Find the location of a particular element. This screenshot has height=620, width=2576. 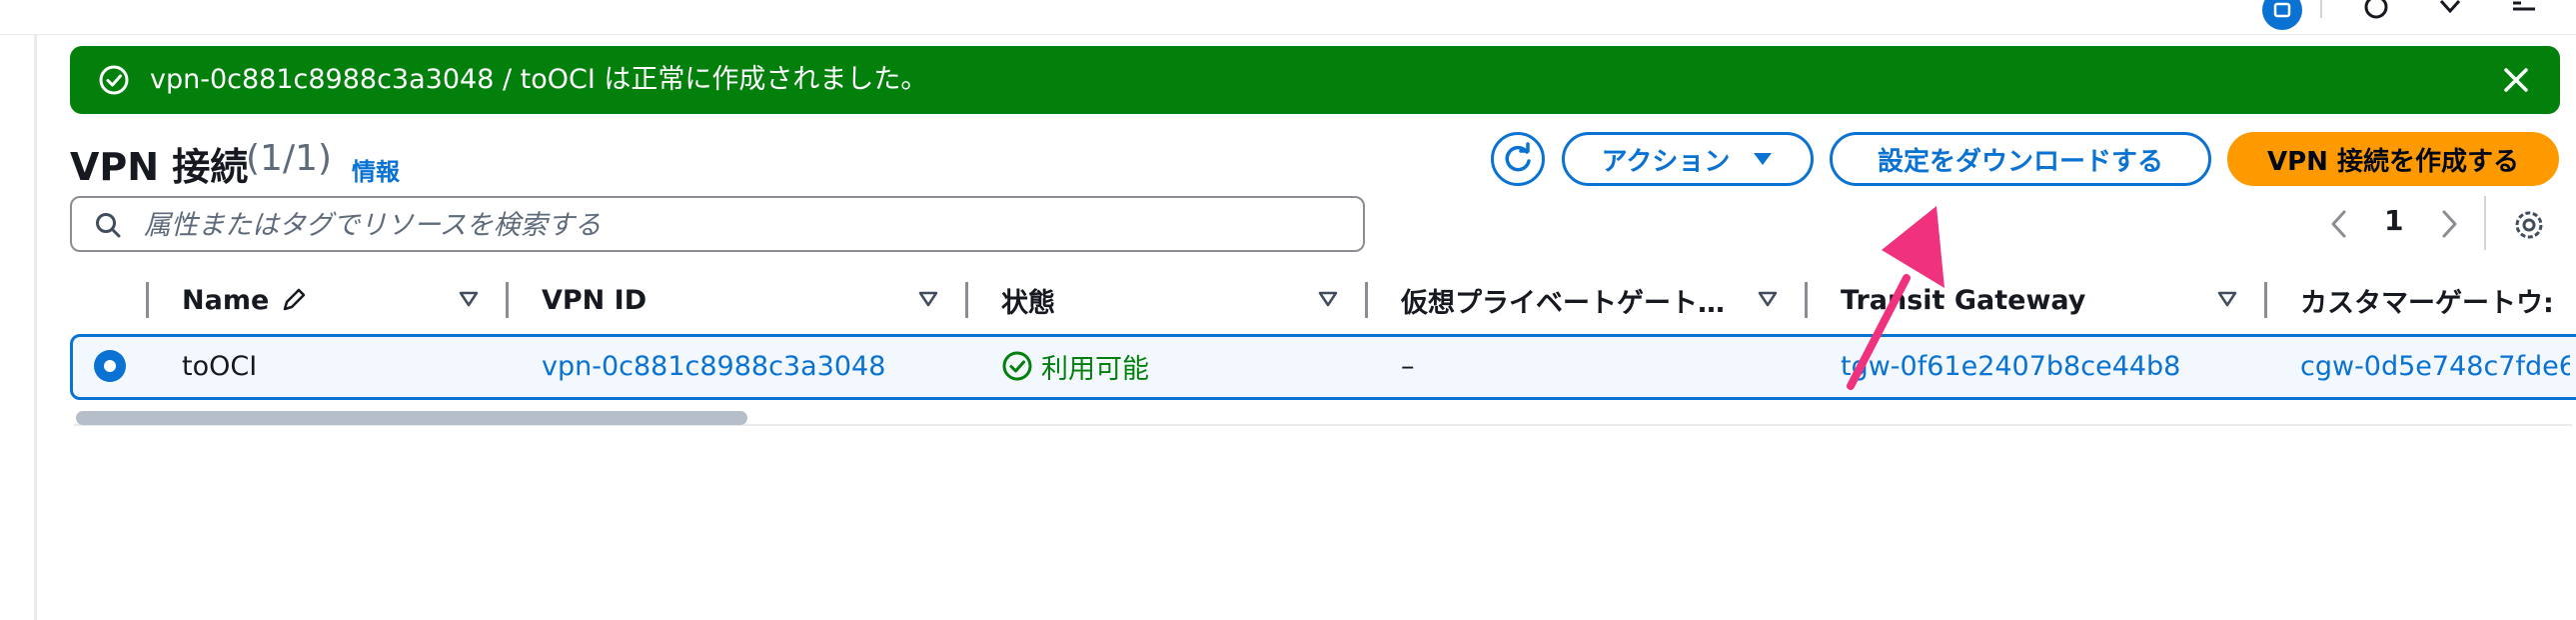

cell-customer-gateway-link: cgw-0d5e748c7fde6 is located at coordinates (2435, 366).